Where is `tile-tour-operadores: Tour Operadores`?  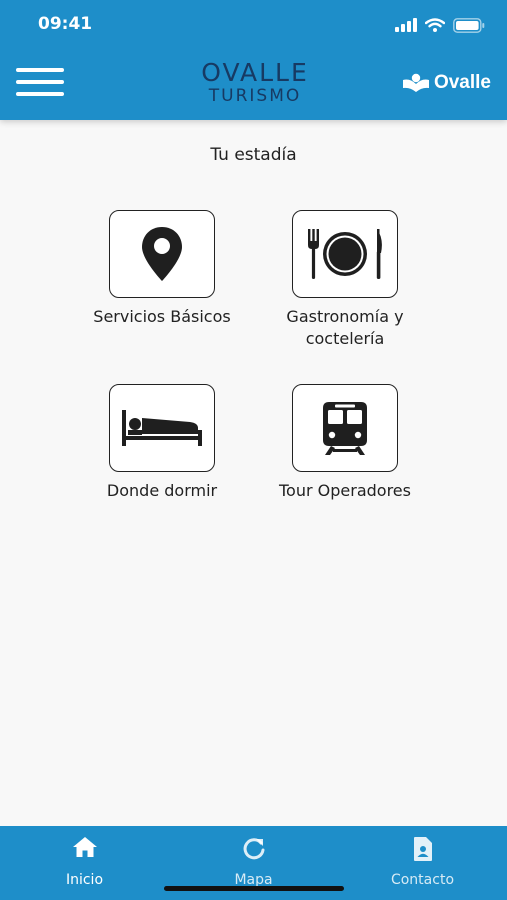
tile-tour-operadores: Tour Operadores is located at coordinates (345, 443).